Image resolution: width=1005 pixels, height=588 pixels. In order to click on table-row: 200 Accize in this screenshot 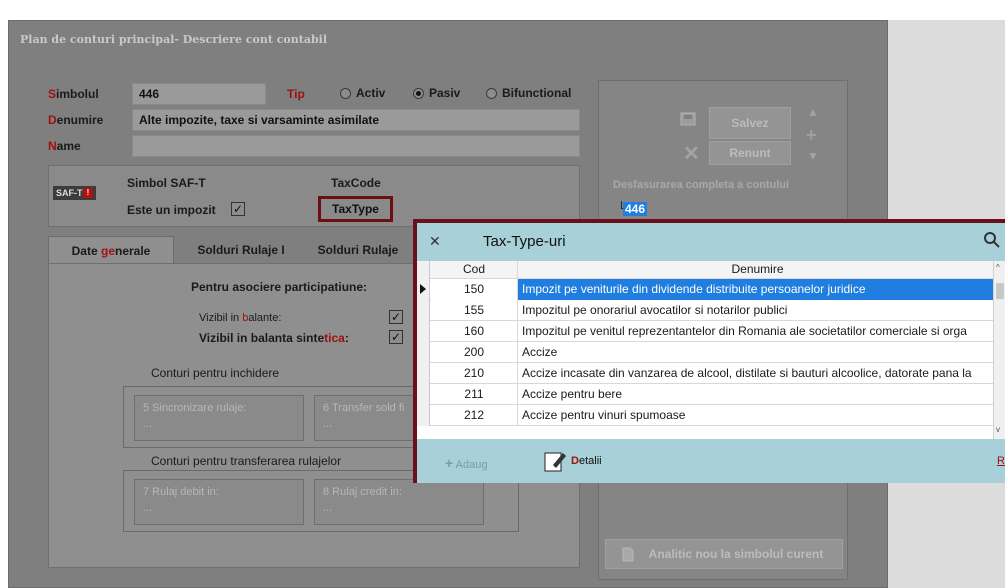, I will do `click(705, 352)`.